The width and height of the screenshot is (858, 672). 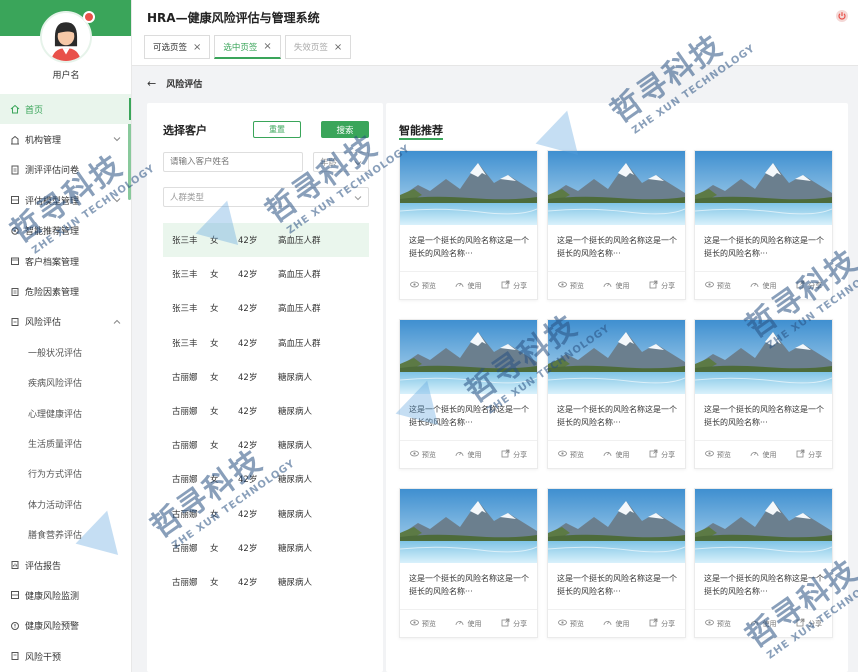 I want to click on sidebar-item-archive: 客户档案管理, so click(x=65, y=261).